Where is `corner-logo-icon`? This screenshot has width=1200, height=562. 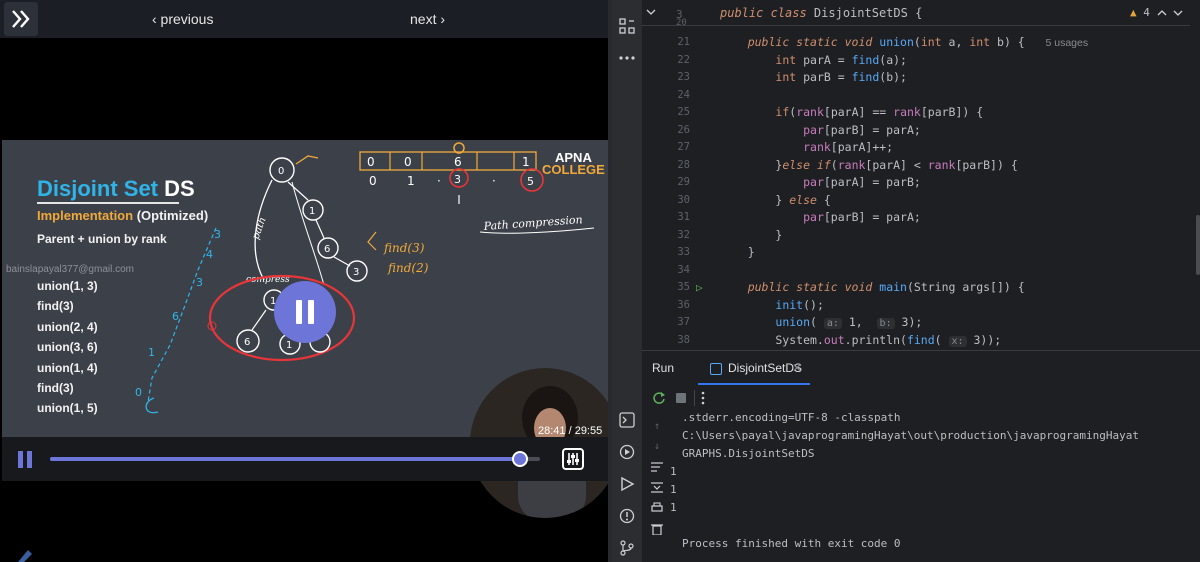
corner-logo-icon is located at coordinates (25, 556).